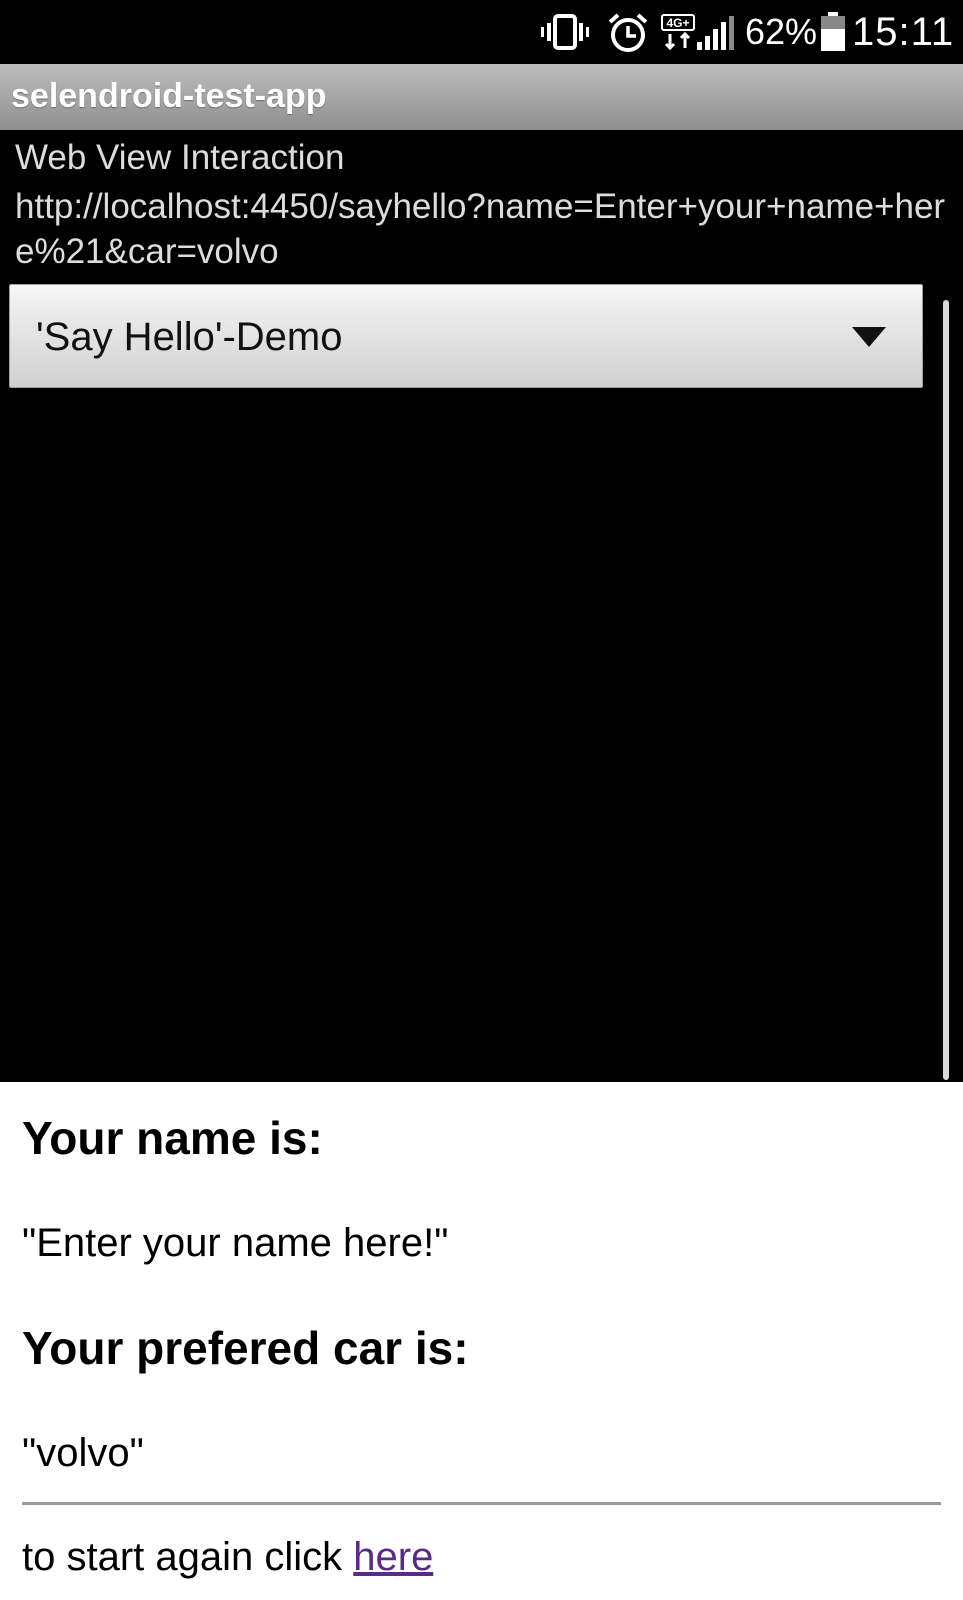 Image resolution: width=963 pixels, height=1600 pixels. Describe the element at coordinates (677, 23) in the screenshot. I see `network-type-label: 4G+` at that location.